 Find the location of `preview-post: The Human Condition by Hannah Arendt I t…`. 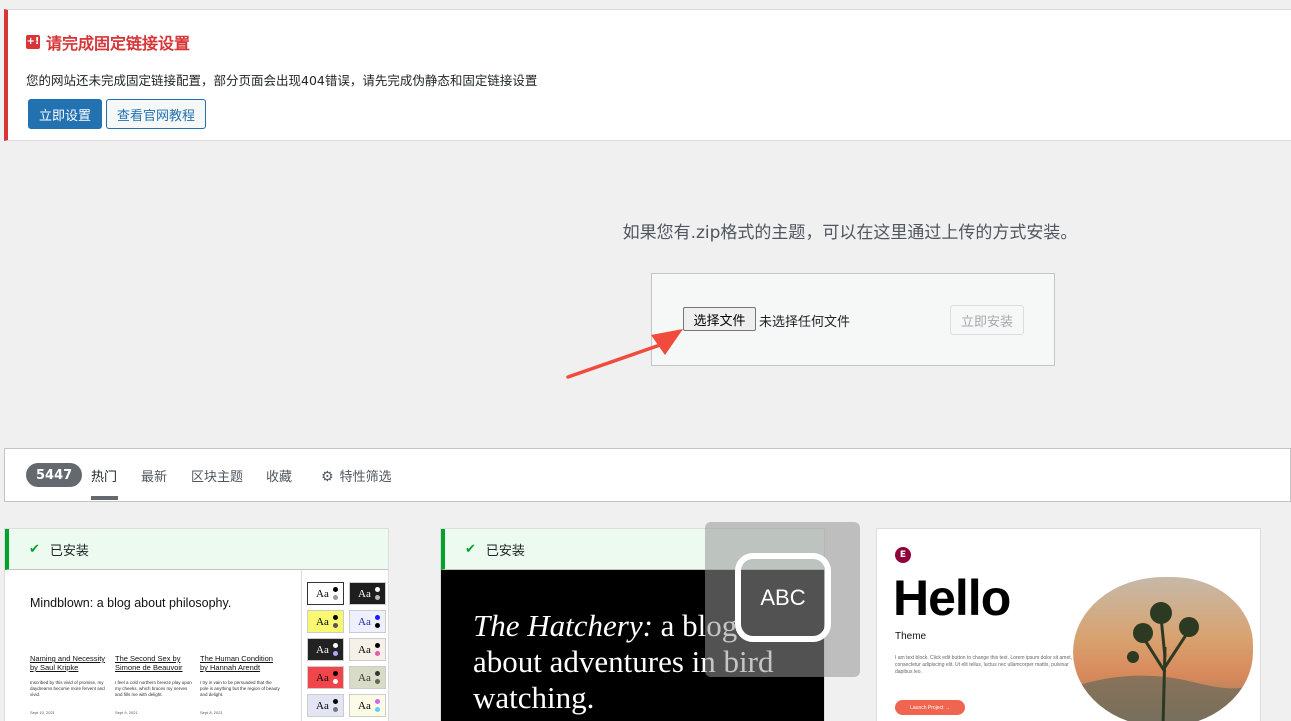

preview-post: The Human Condition by Hannah Arendt I t… is located at coordinates (240, 684).